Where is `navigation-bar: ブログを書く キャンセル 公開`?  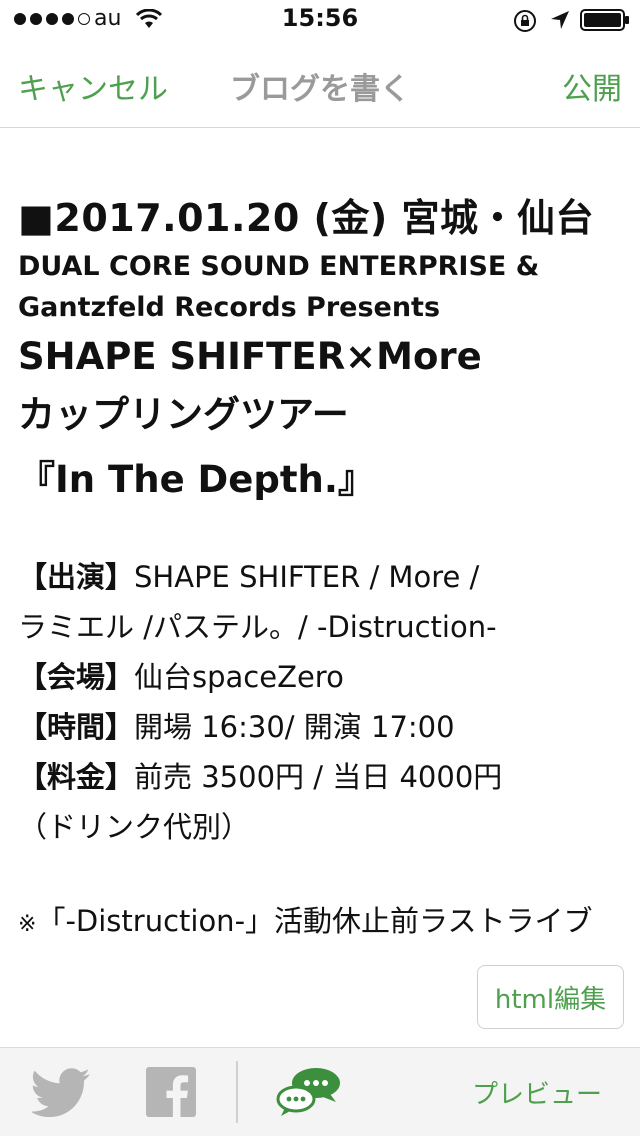
navigation-bar: ブログを書く キャンセル 公開 is located at coordinates (320, 84).